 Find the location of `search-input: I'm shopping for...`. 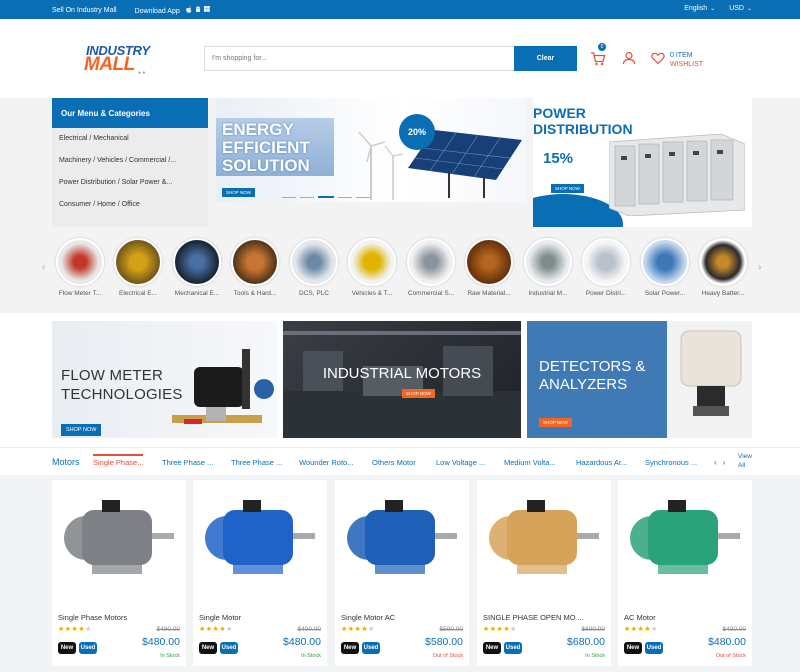

search-input: I'm shopping for... is located at coordinates (359, 58).